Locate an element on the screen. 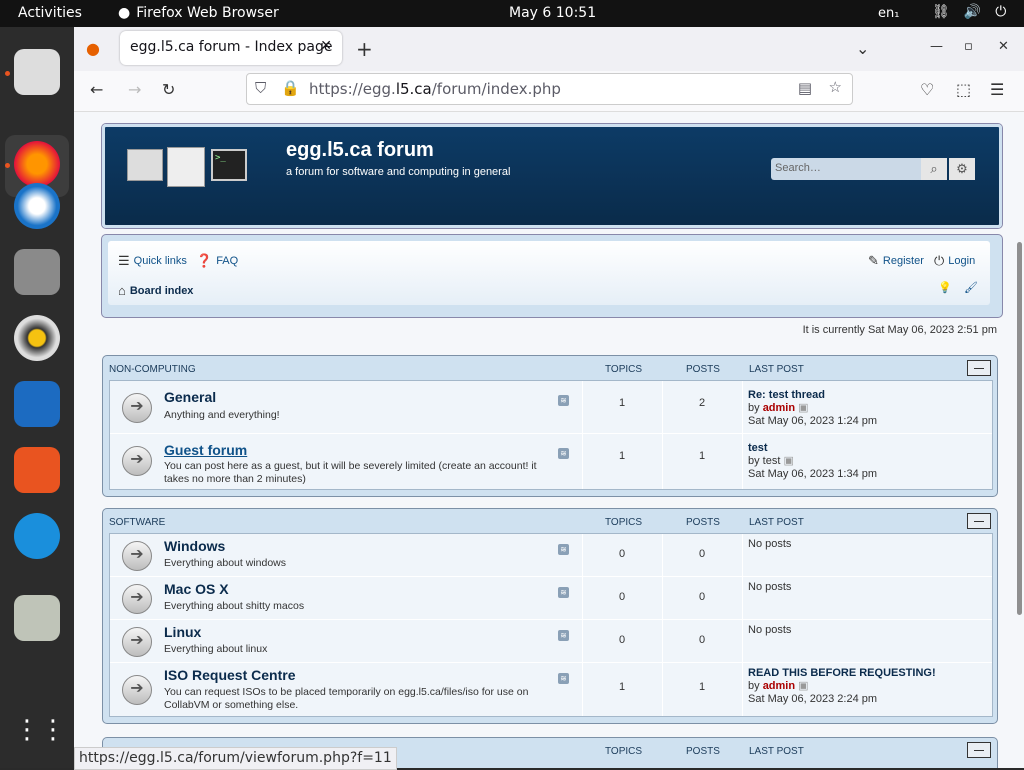 The height and width of the screenshot is (770, 1024). col-last-post: LAST POST is located at coordinates (776, 369).